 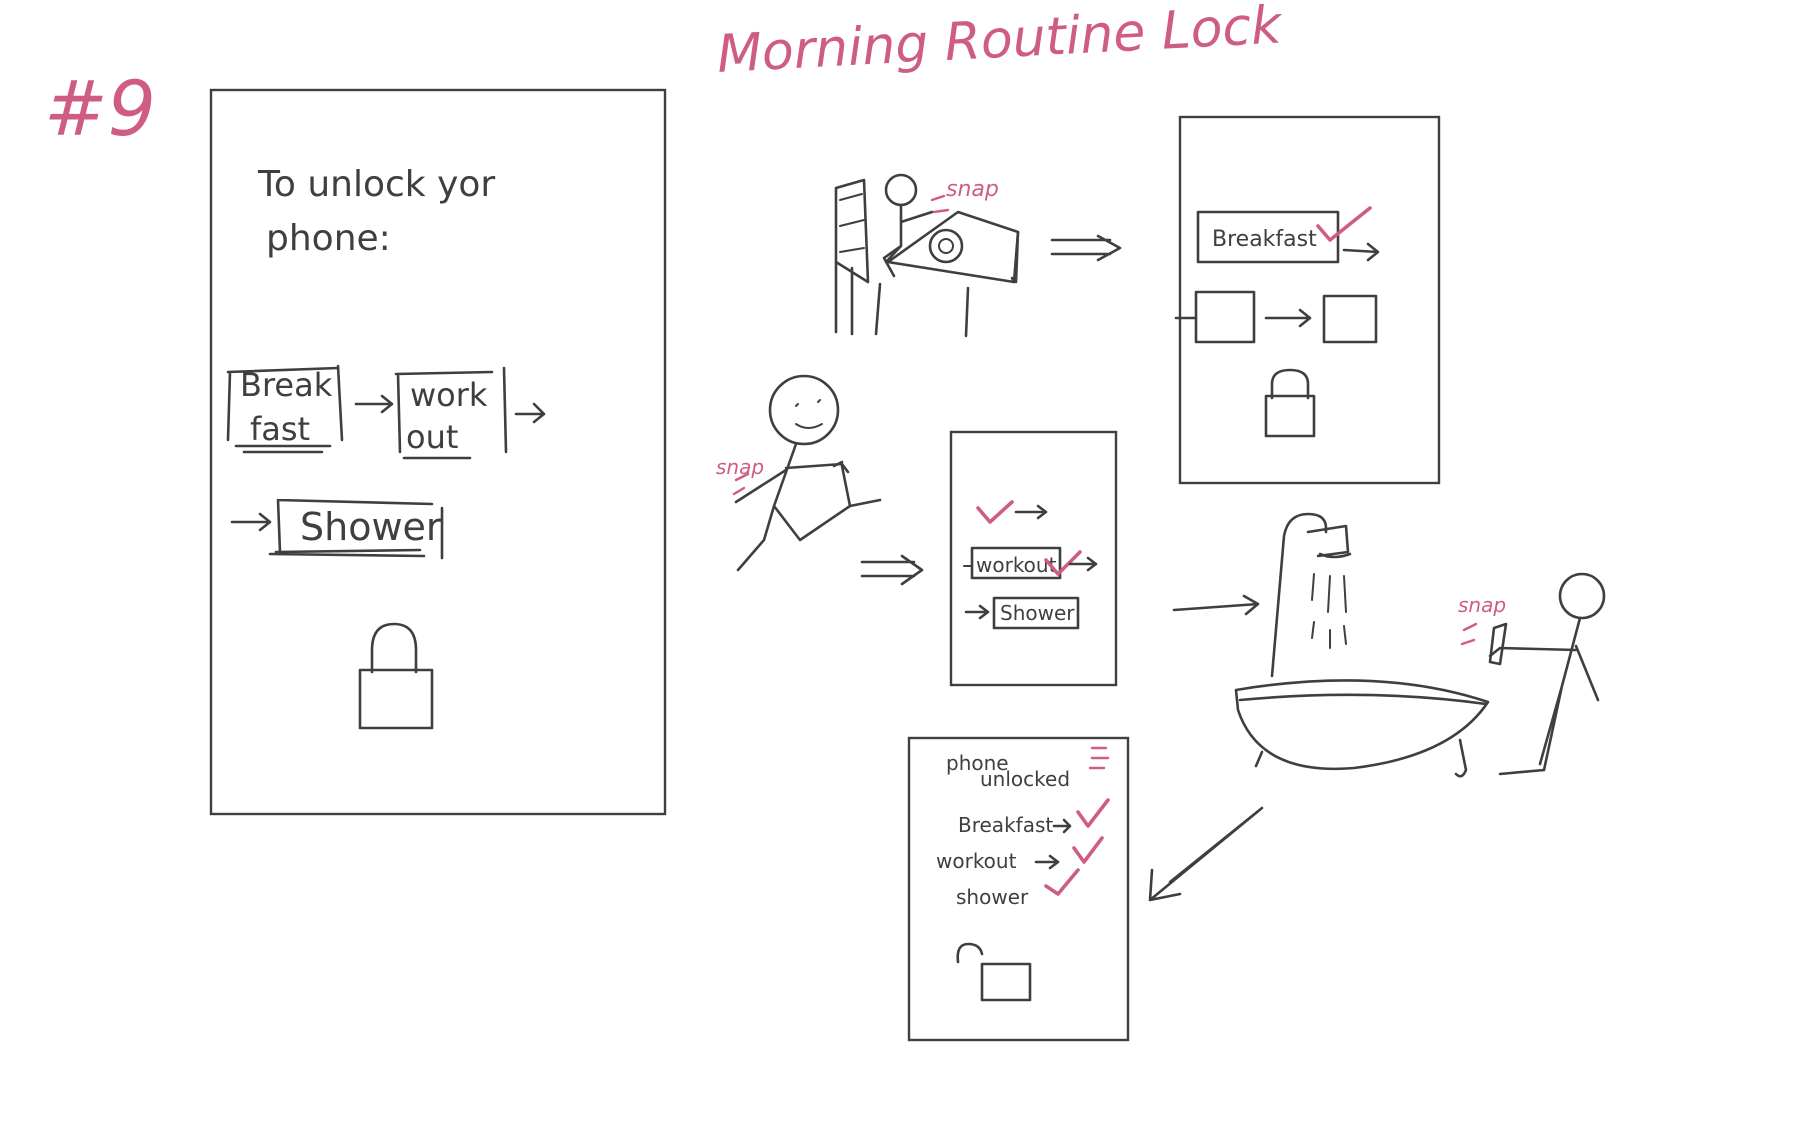 I want to click on scene-breakfast: snap, so click(x=927, y=255).